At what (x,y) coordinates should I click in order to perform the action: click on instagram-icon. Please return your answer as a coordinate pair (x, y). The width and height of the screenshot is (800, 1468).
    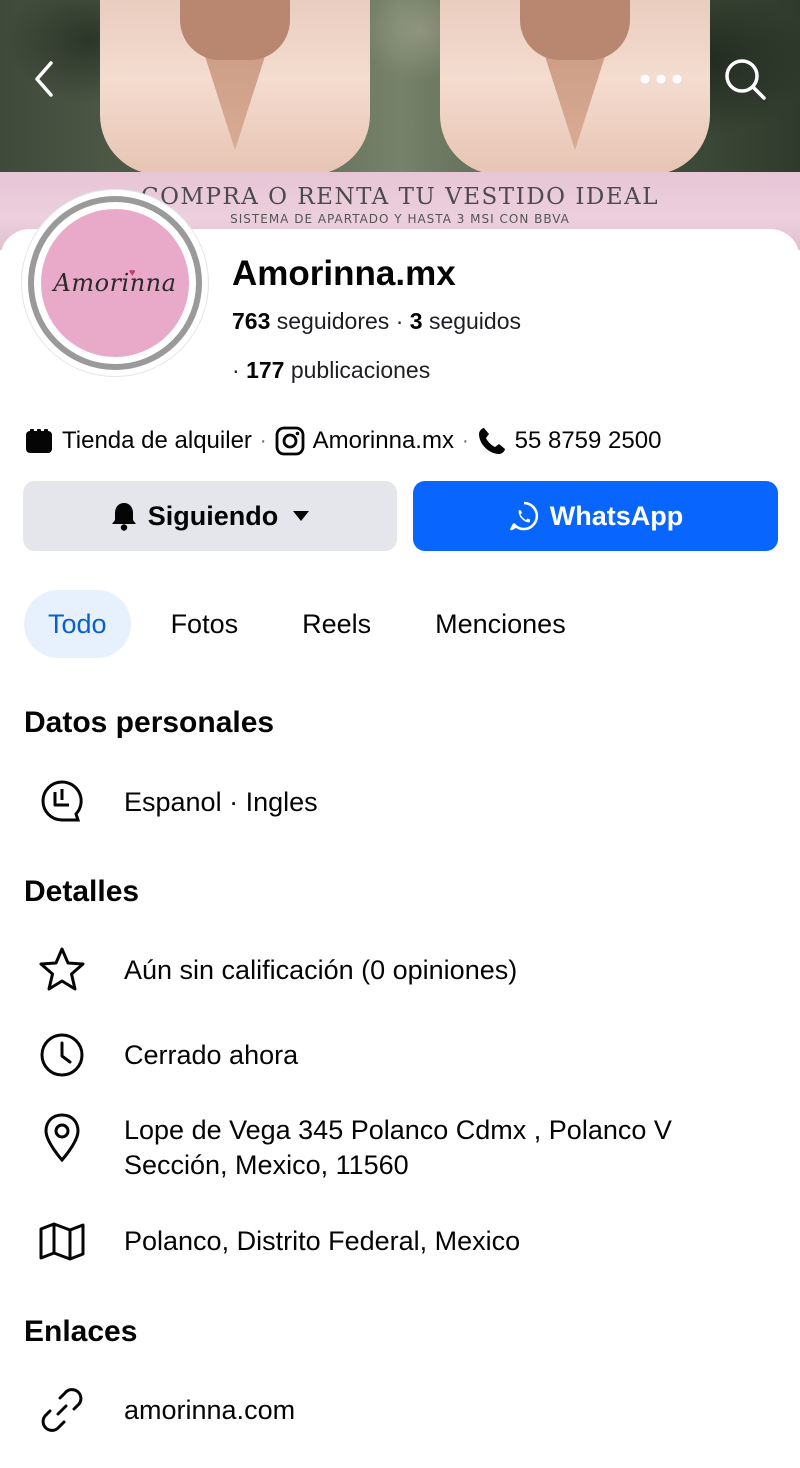
    Looking at the image, I should click on (290, 441).